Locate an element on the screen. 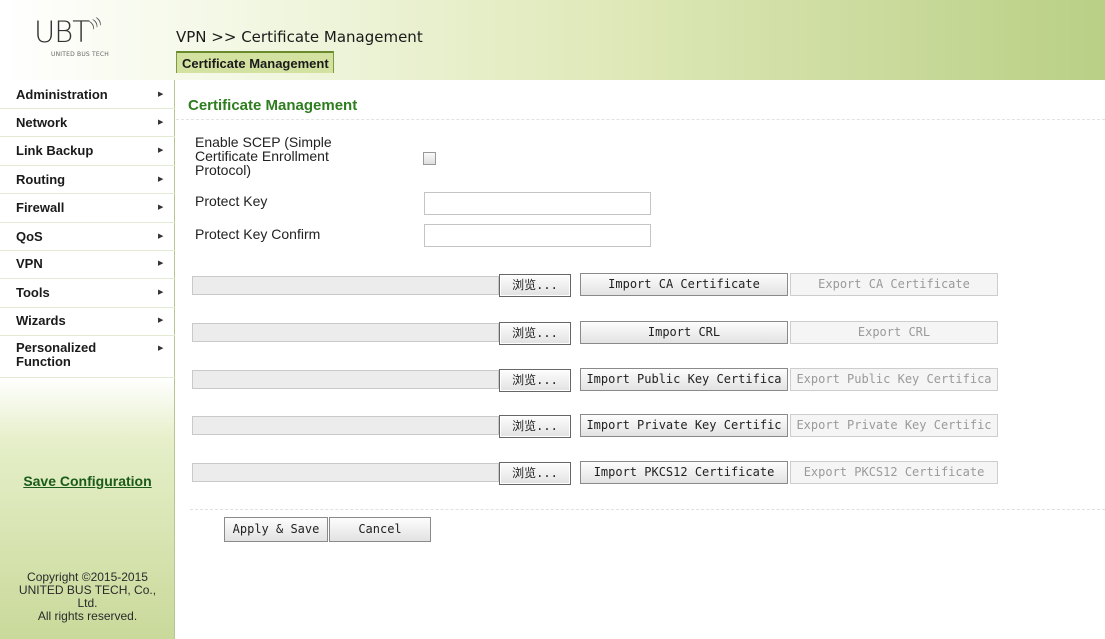 Image resolution: width=1105 pixels, height=639 pixels. sidebar-item-wizards: Wizards ▶ is located at coordinates (87, 322).